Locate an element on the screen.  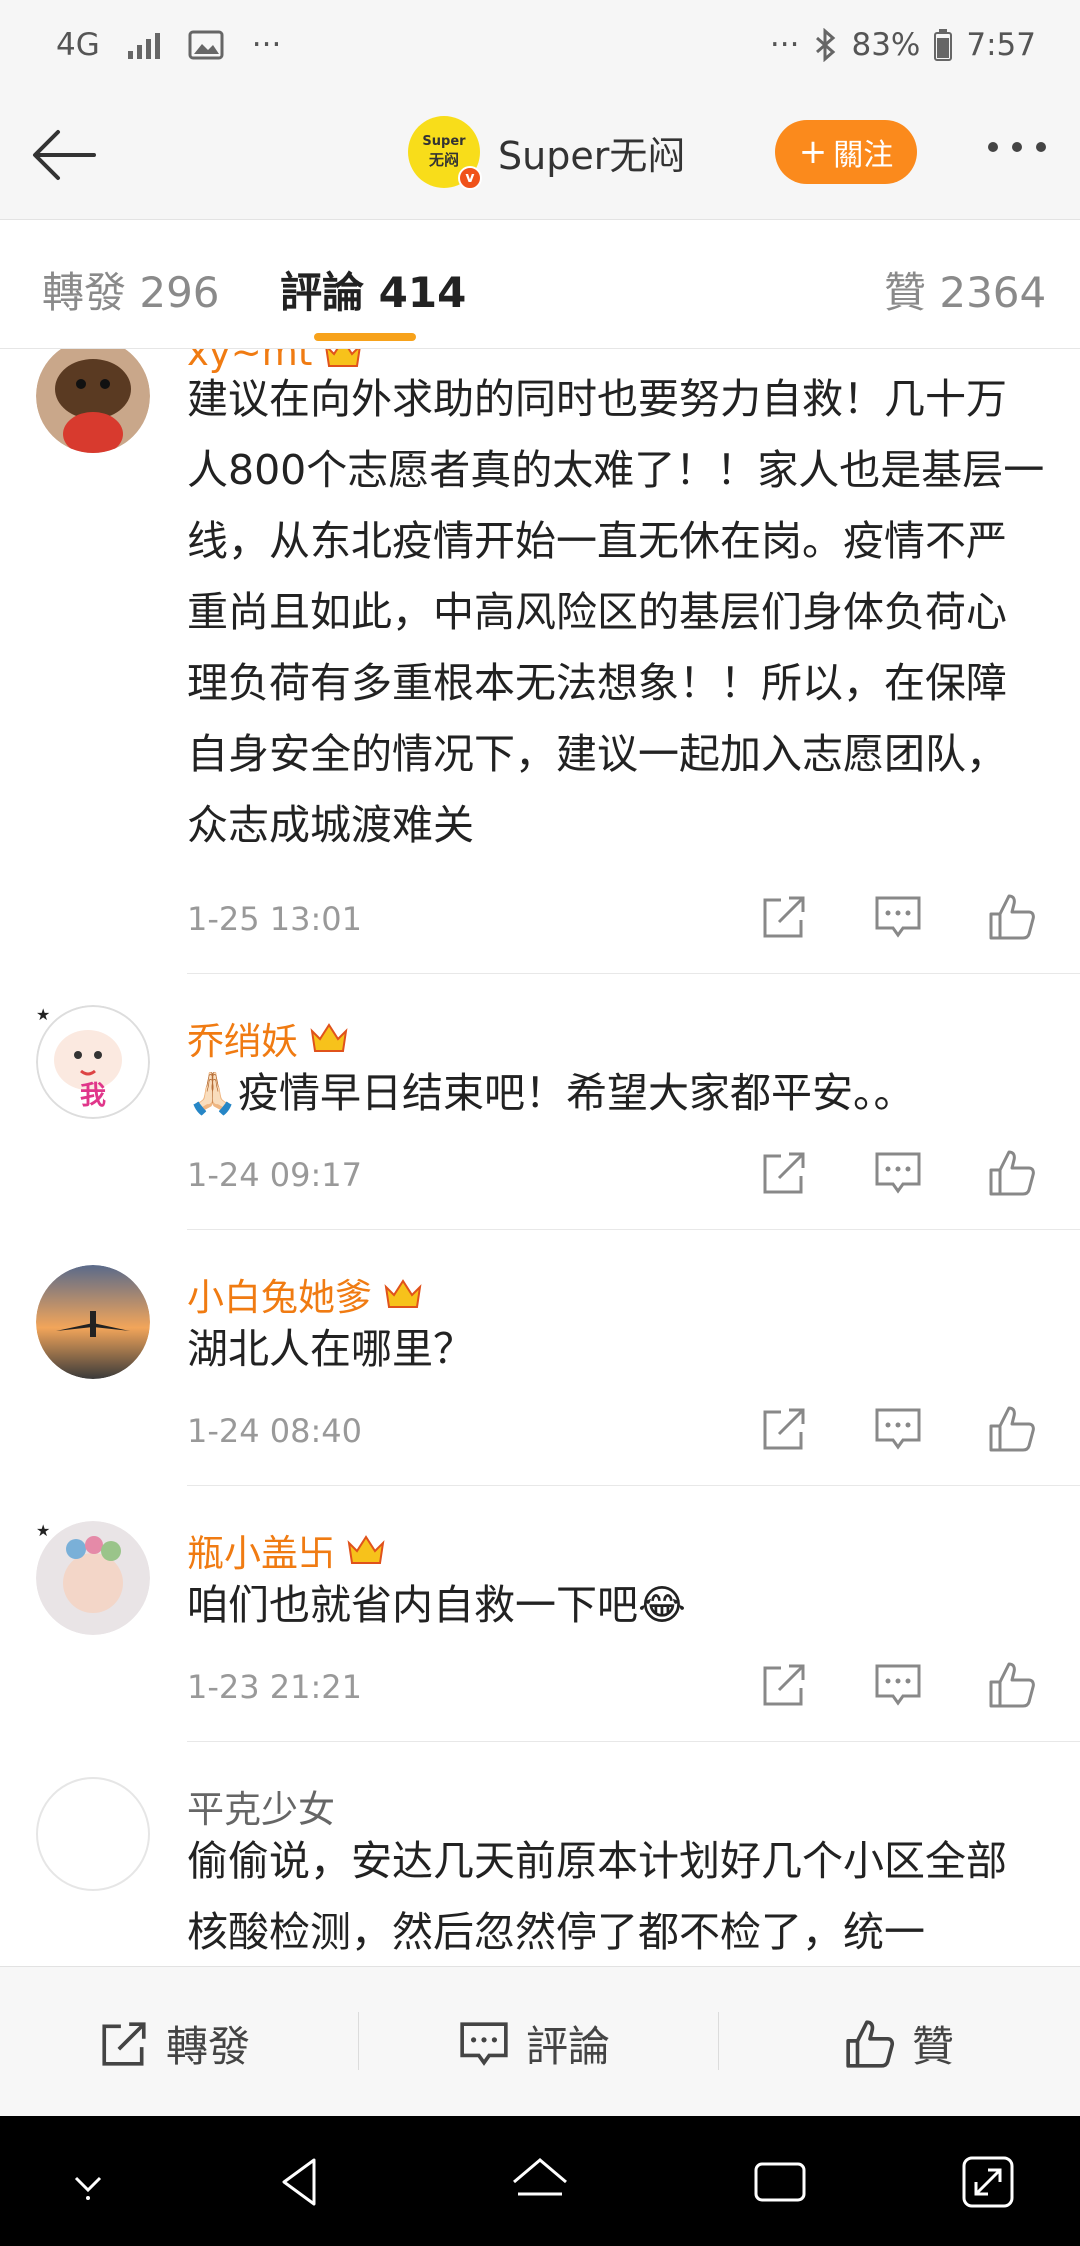
like-button: 贊 is located at coordinates (899, 2043).